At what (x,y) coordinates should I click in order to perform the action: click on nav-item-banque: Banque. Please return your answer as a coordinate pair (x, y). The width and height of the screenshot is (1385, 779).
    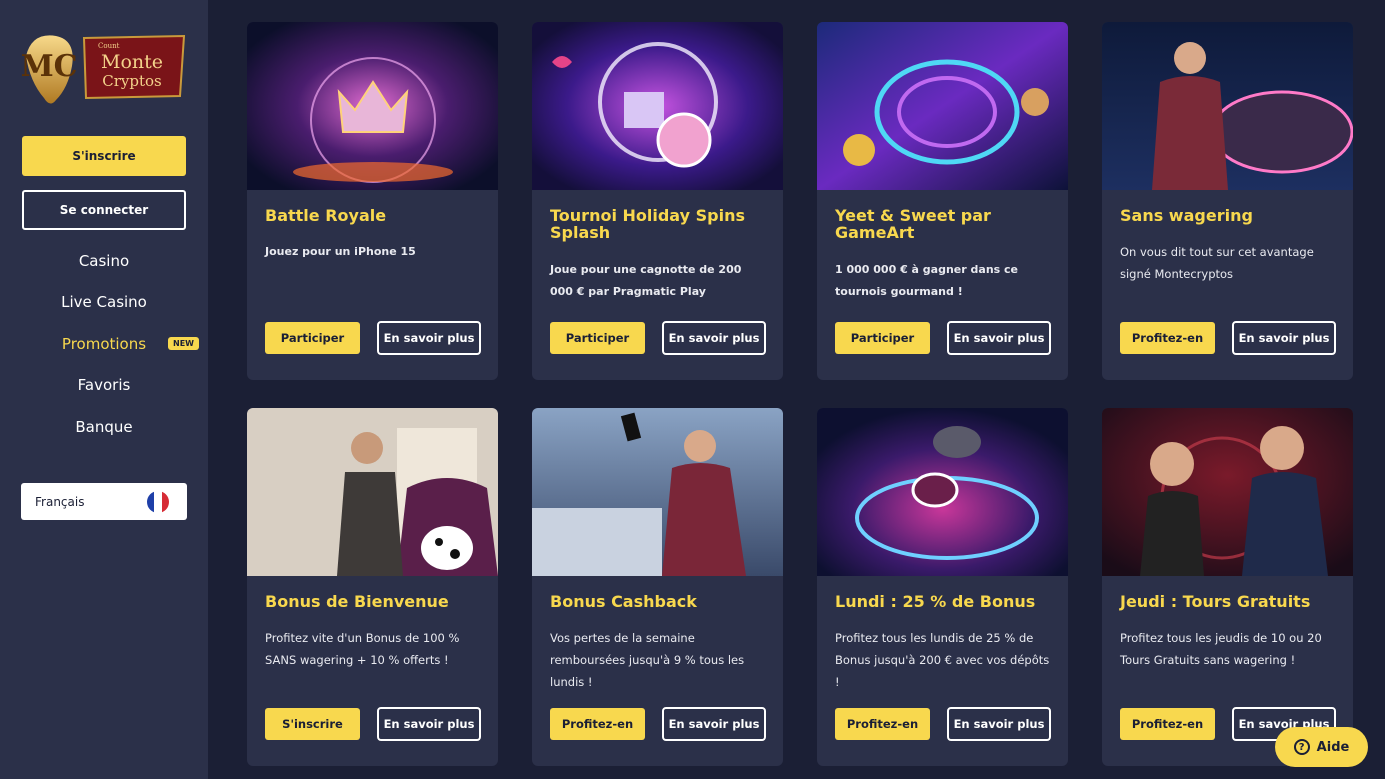
    Looking at the image, I should click on (104, 427).